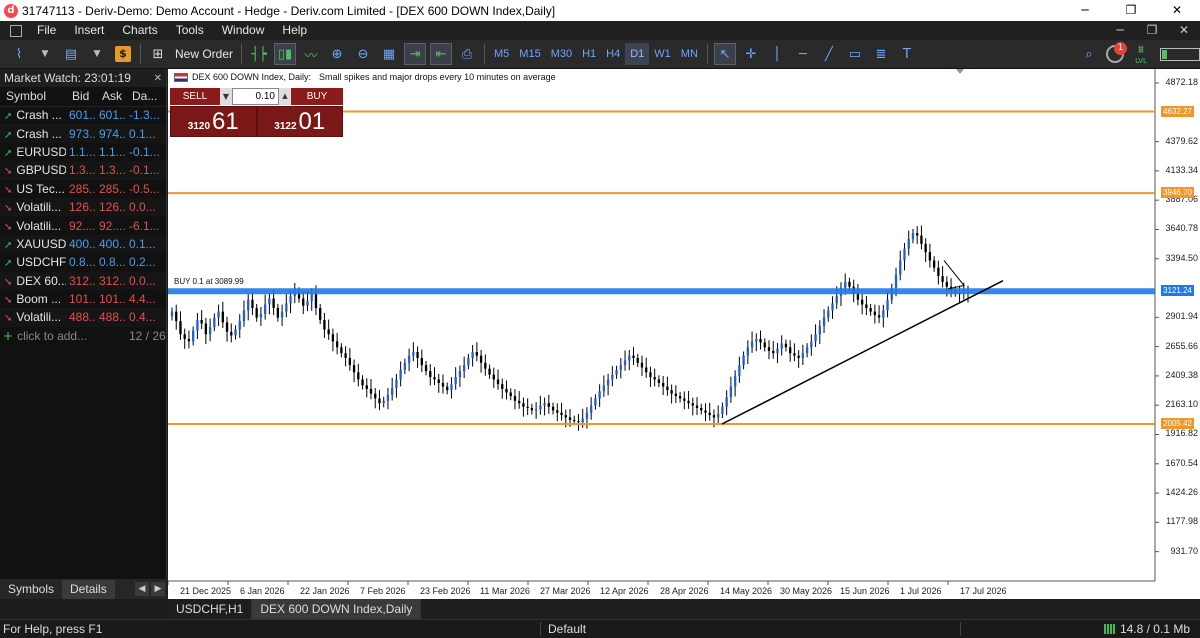  I want to click on tile-windows-icon: ▦, so click(389, 54).